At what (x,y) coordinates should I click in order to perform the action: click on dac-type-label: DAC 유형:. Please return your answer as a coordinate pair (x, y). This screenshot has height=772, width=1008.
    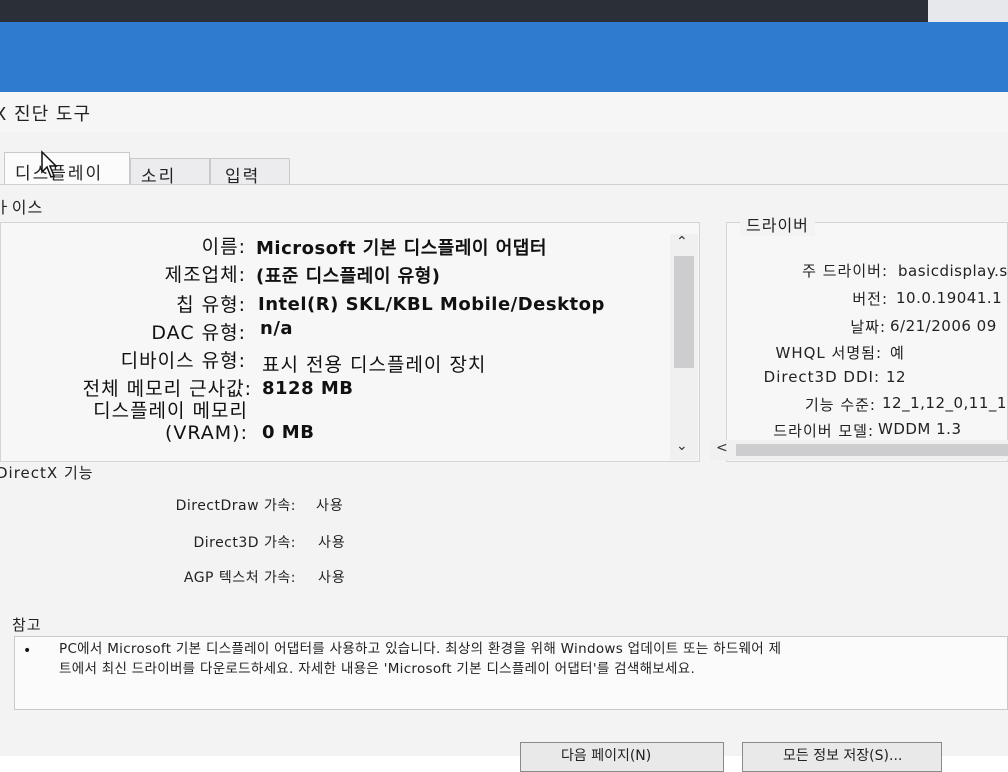
    Looking at the image, I should click on (198, 333).